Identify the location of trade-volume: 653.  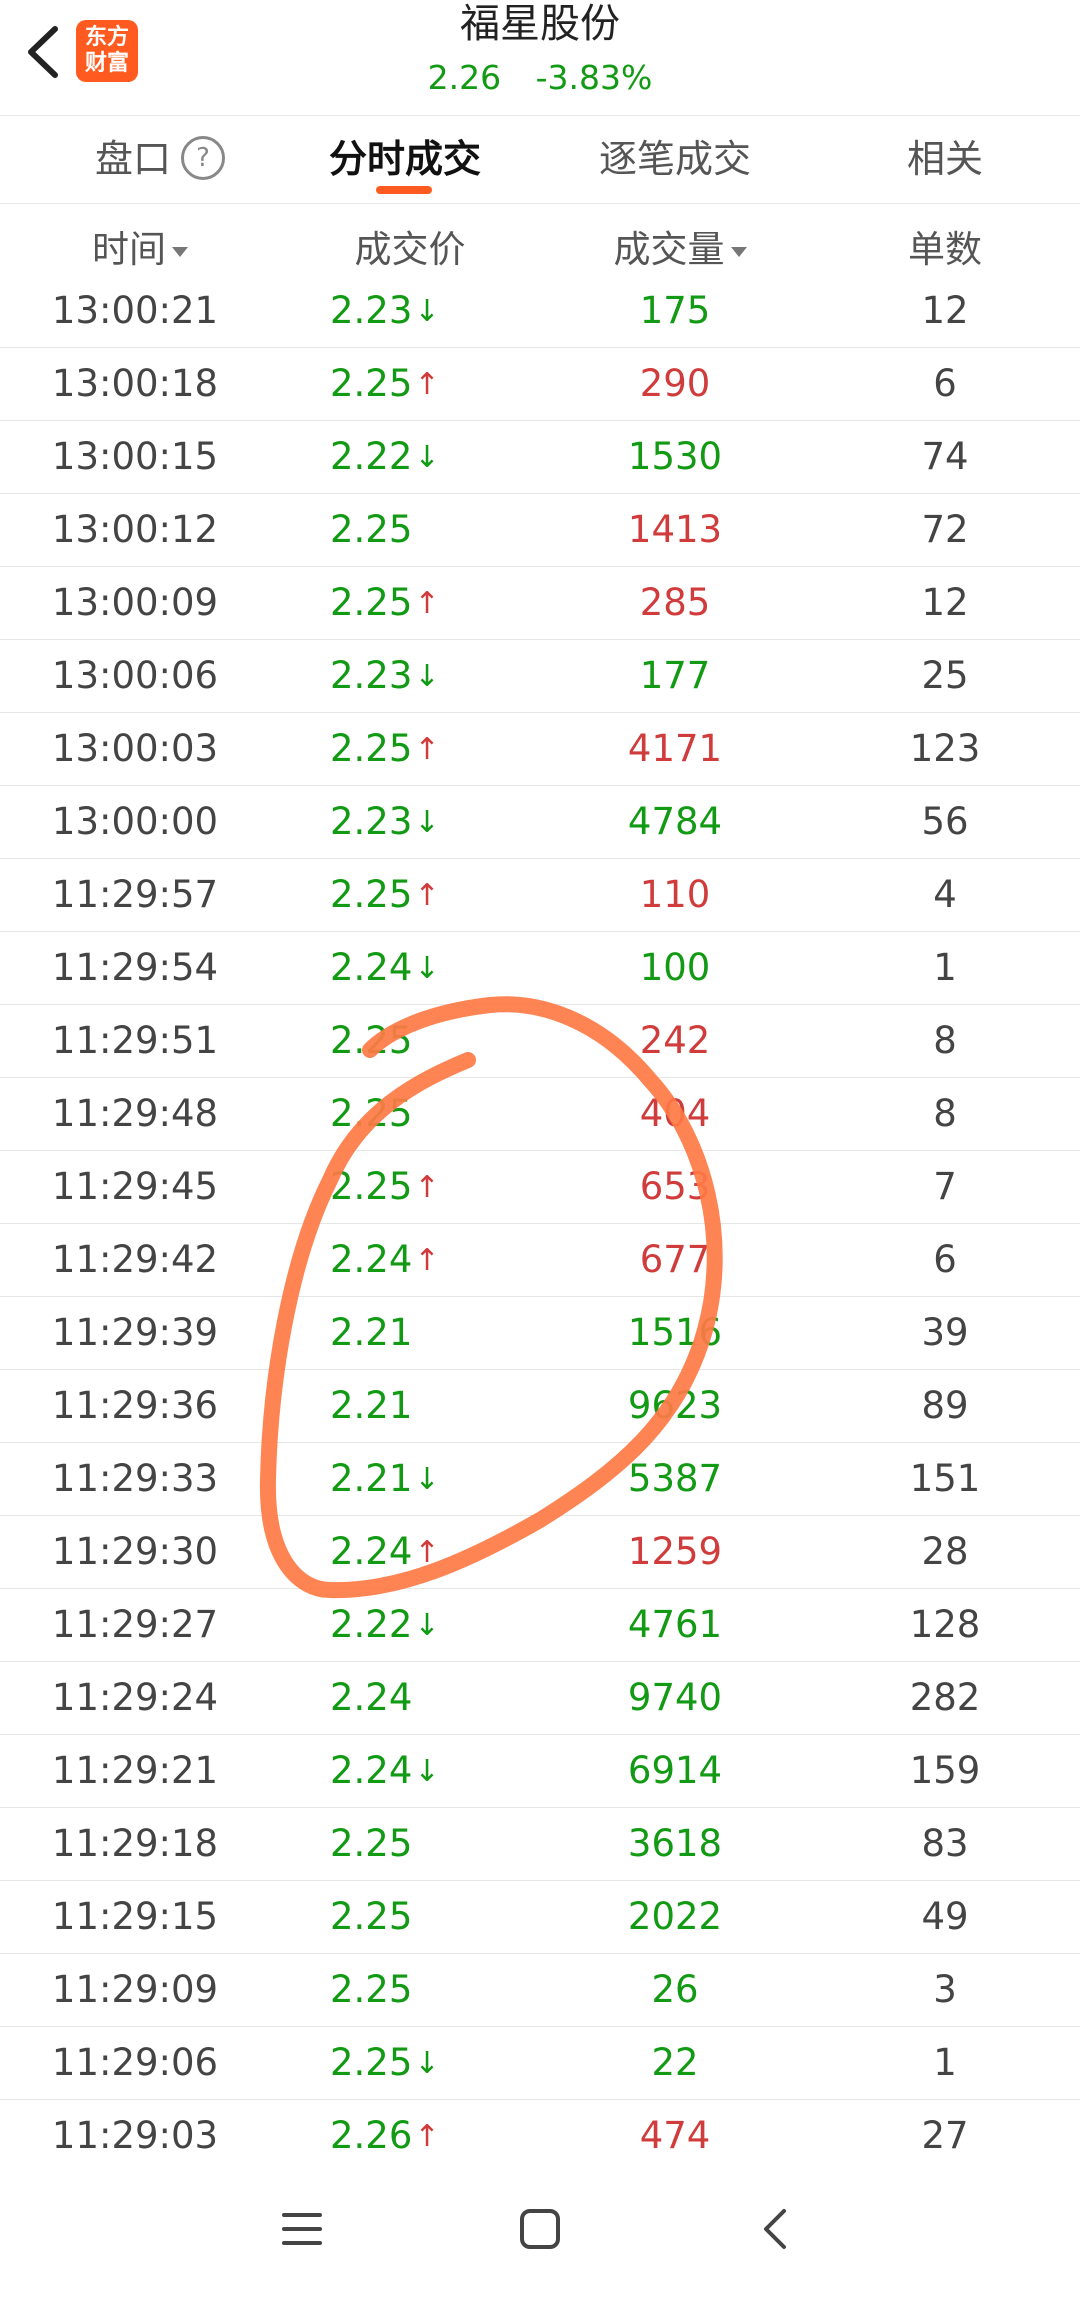
(675, 1186).